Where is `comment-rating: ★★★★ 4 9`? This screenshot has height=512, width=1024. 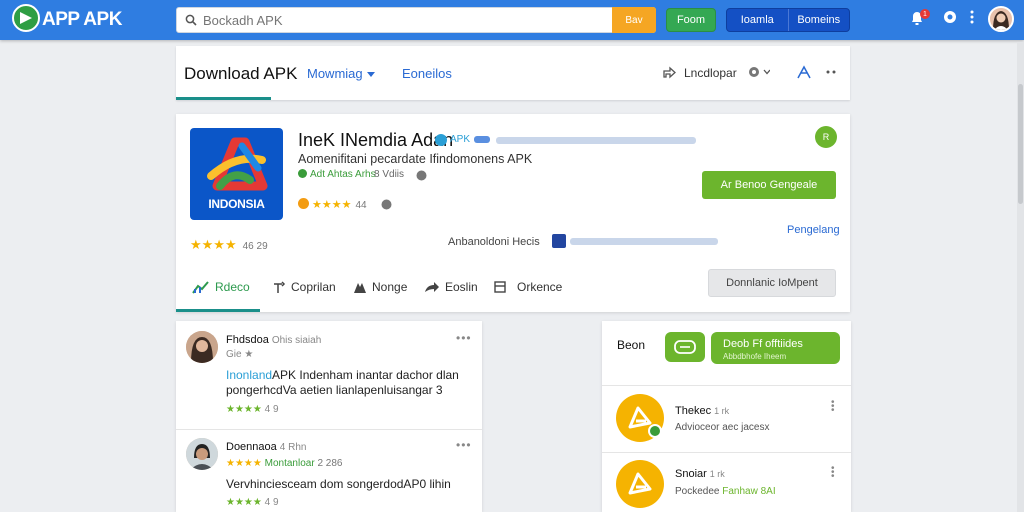
comment-rating: ★★★★ 4 9 is located at coordinates (252, 409).